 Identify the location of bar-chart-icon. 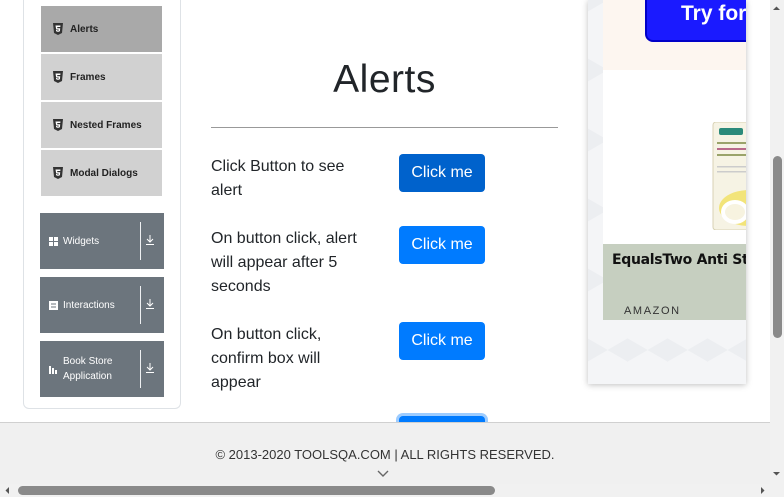
(53, 369).